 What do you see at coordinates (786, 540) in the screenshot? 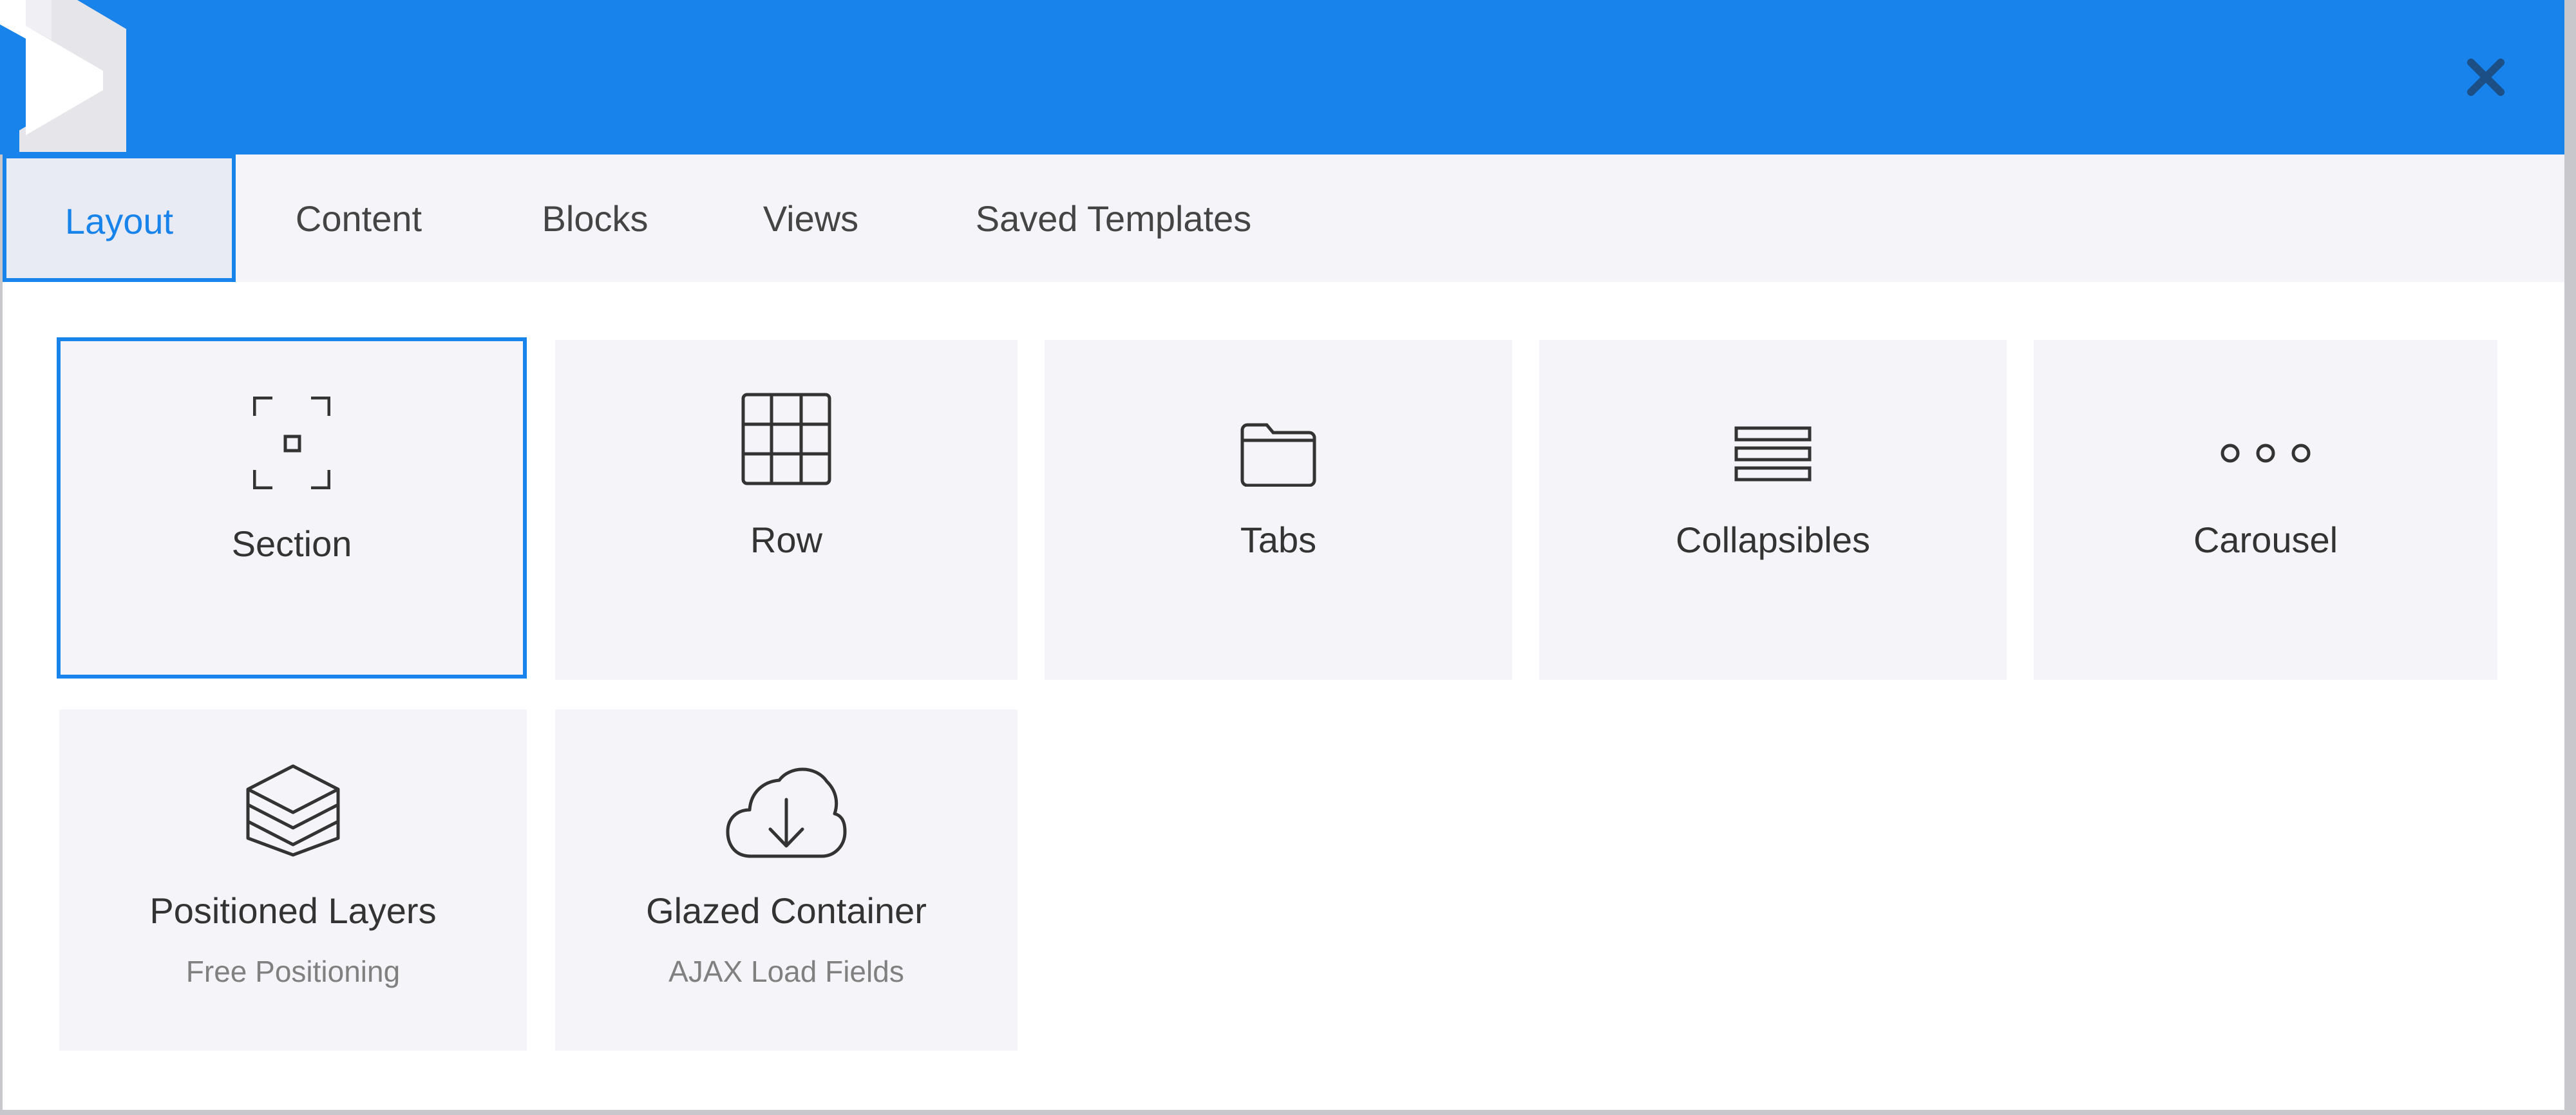
I see `element-title: Row` at bounding box center [786, 540].